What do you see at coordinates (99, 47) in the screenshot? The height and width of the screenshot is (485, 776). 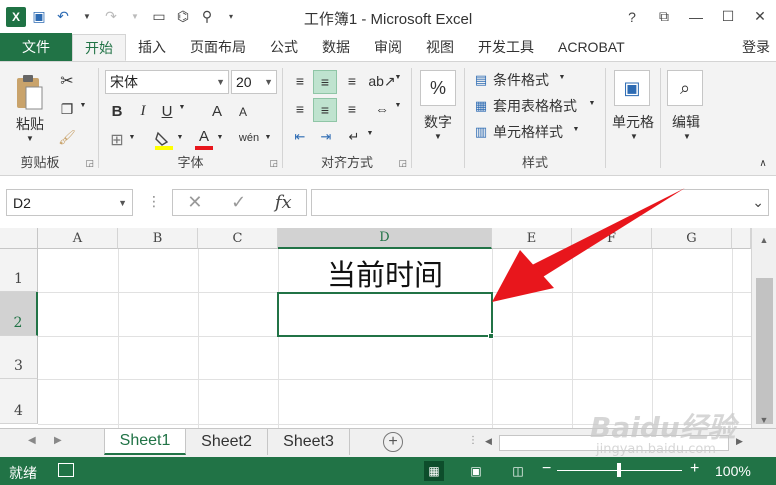 I see `tab-home: 开始` at bounding box center [99, 47].